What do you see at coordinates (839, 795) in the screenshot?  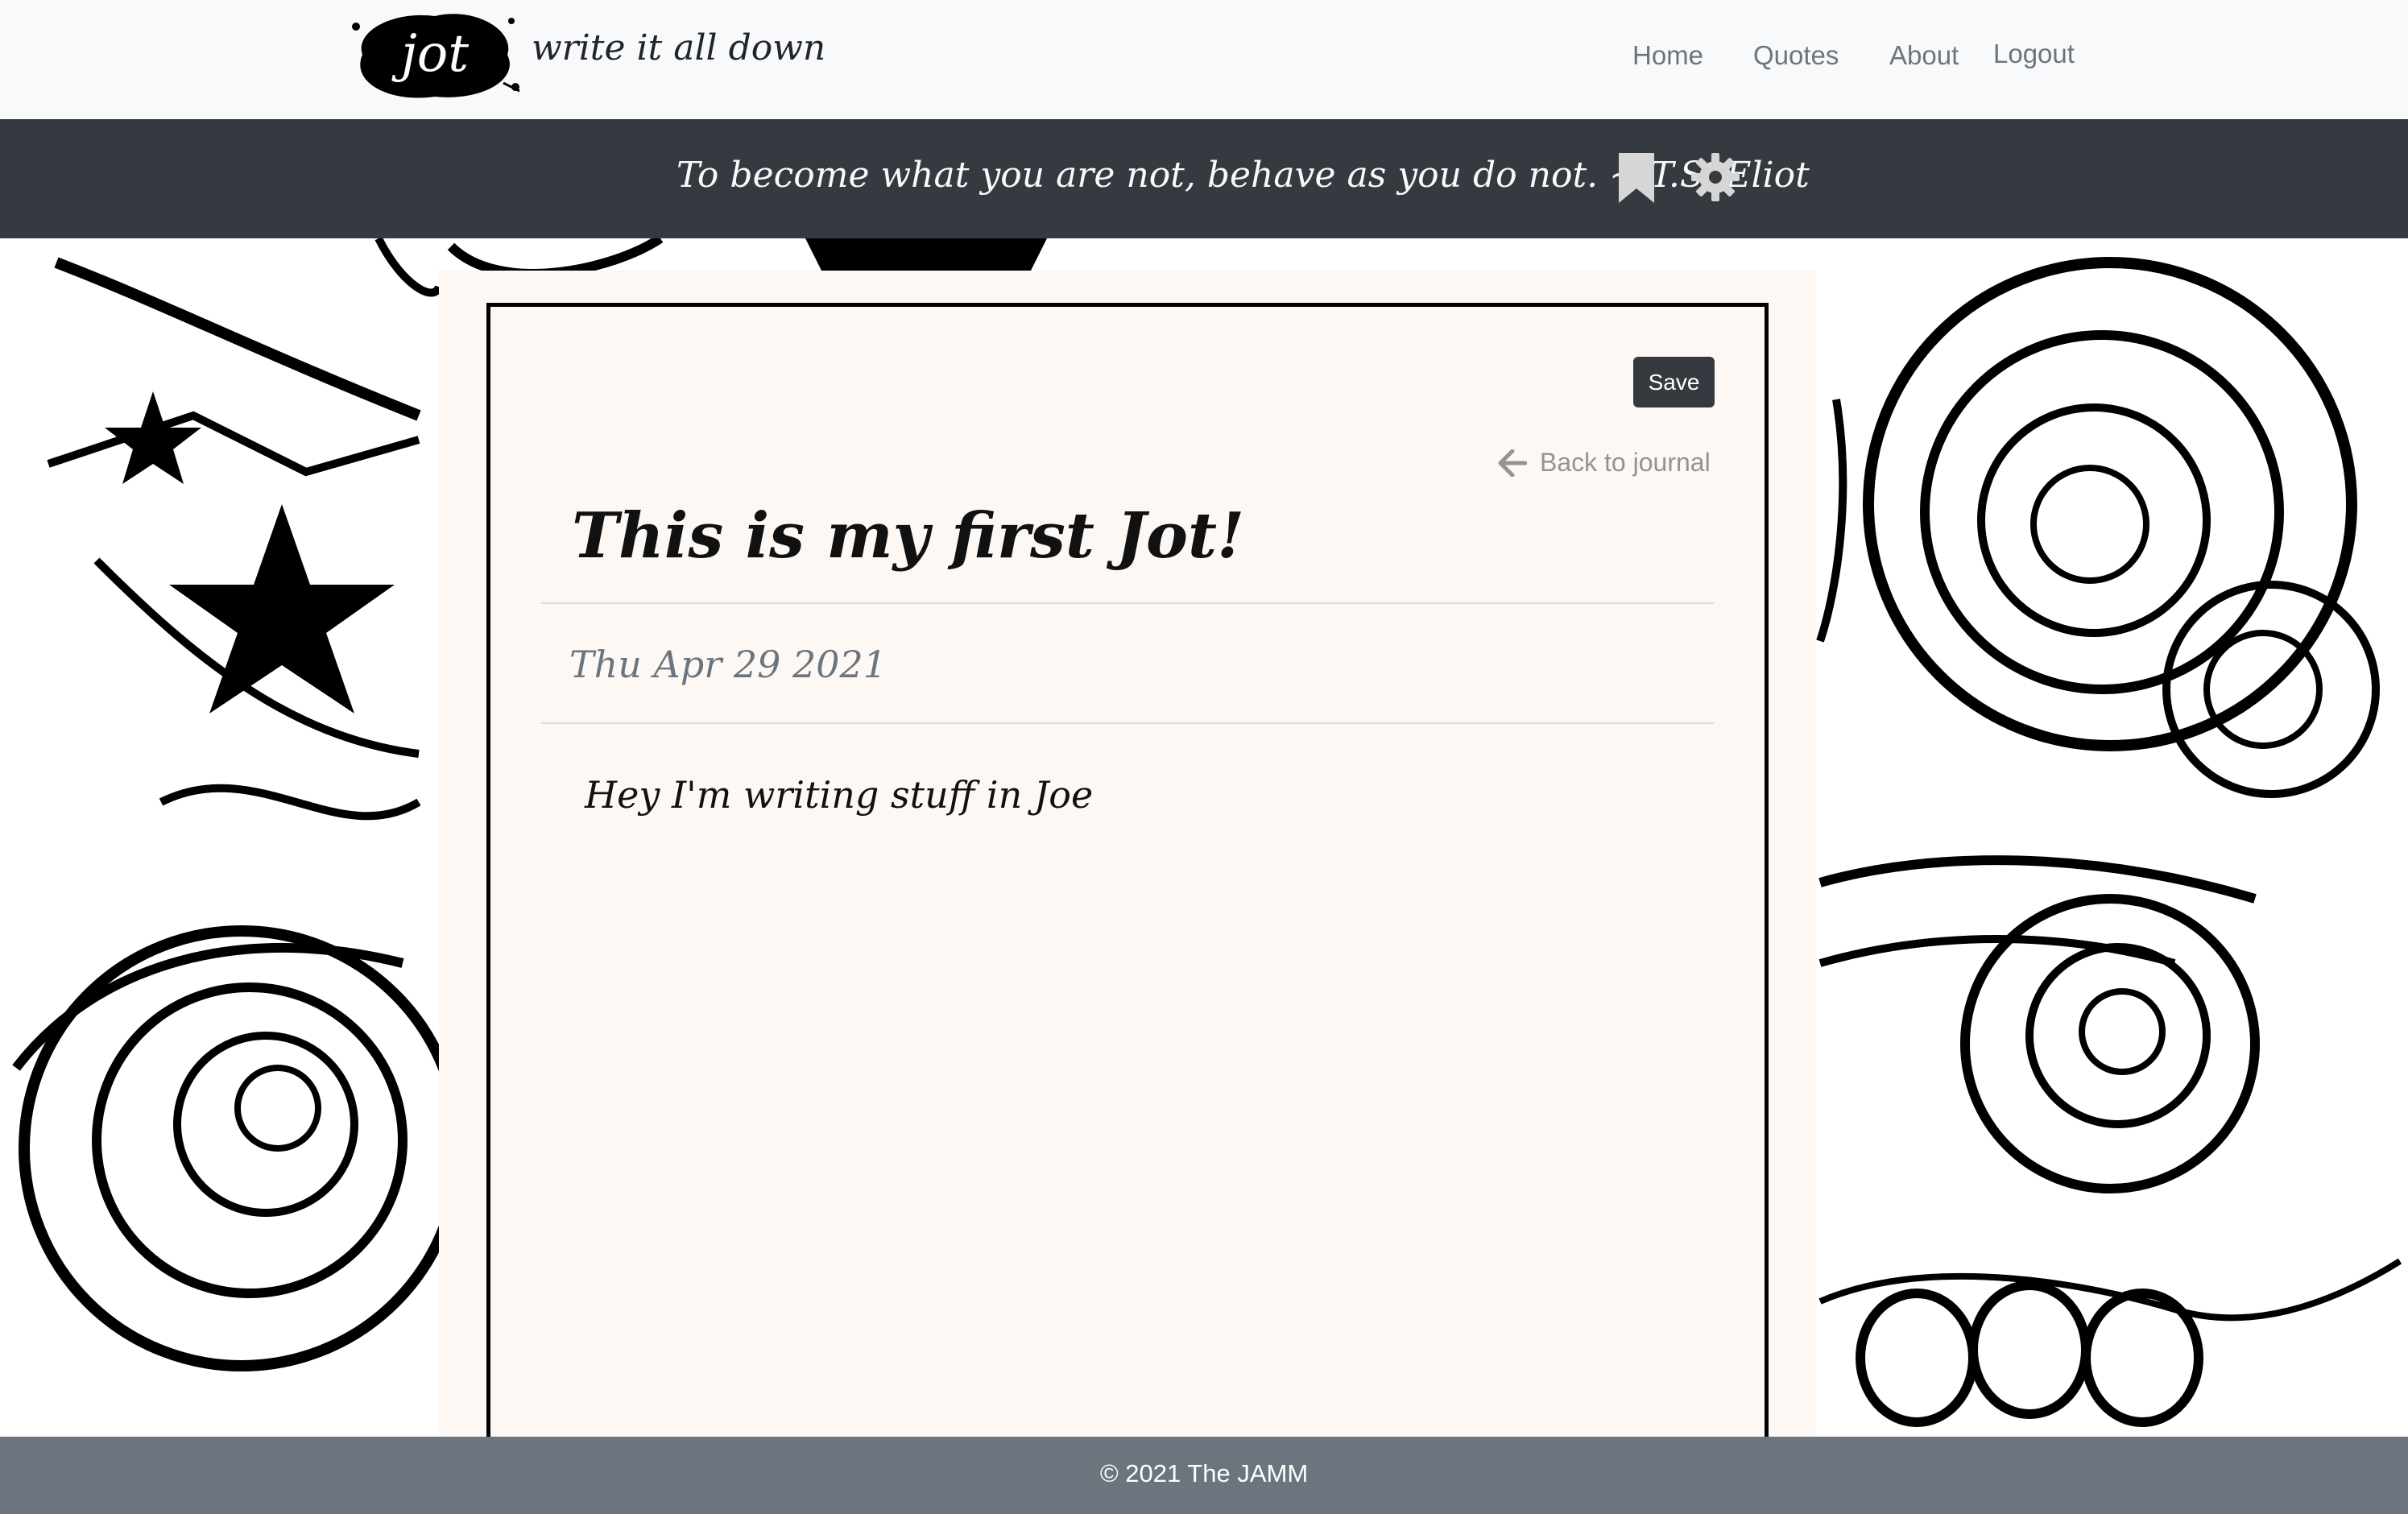 I see `entry-body: Hey I'm writing stuff in Joe` at bounding box center [839, 795].